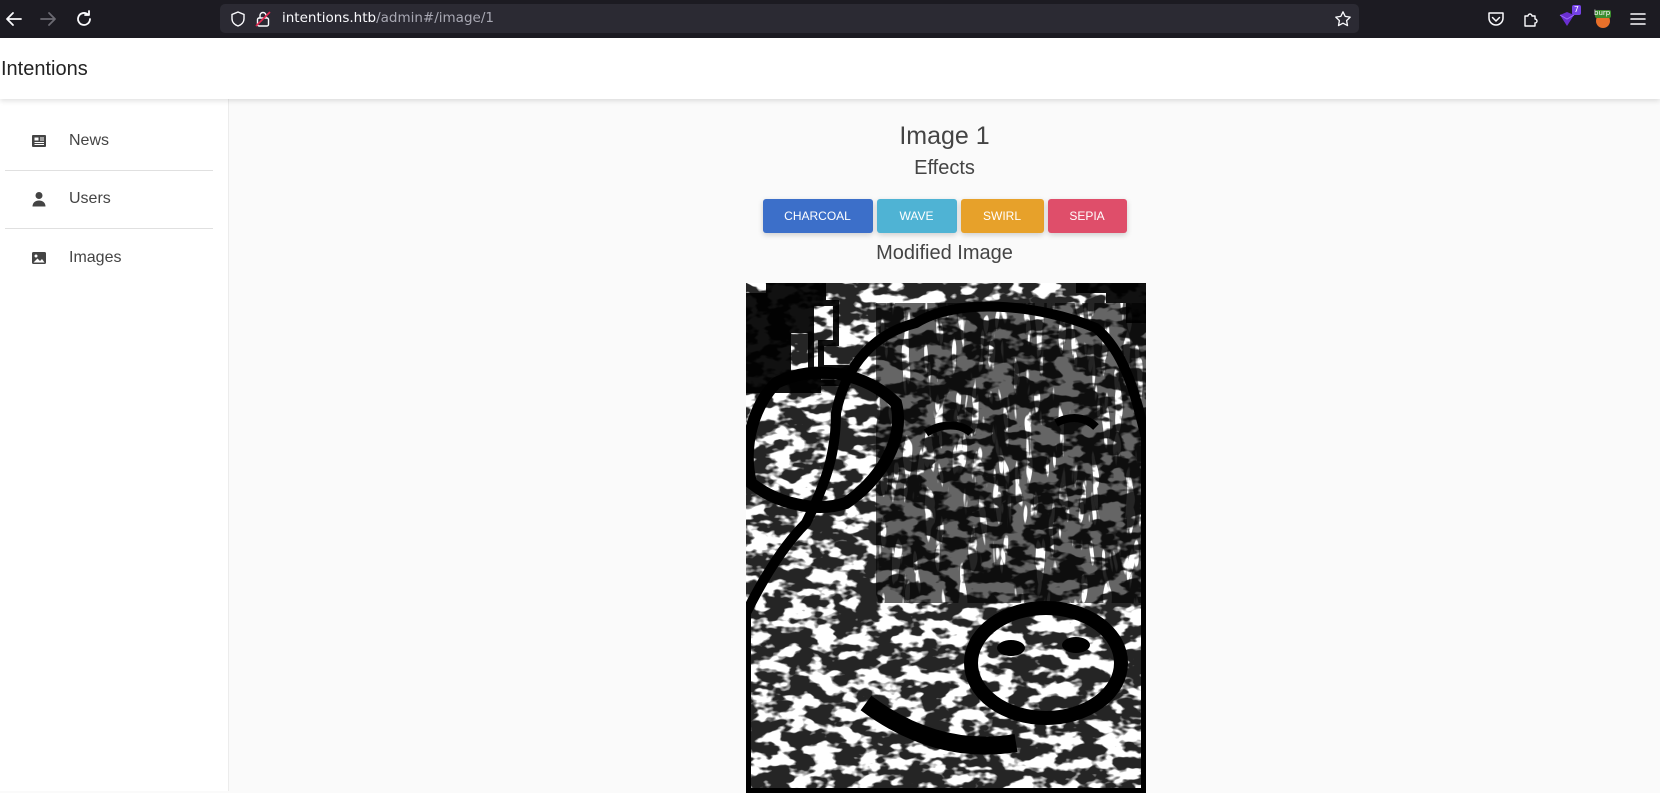  Describe the element at coordinates (789, 18) in the screenshot. I see `address-bar: intentions.htb/admin#/image/1` at that location.